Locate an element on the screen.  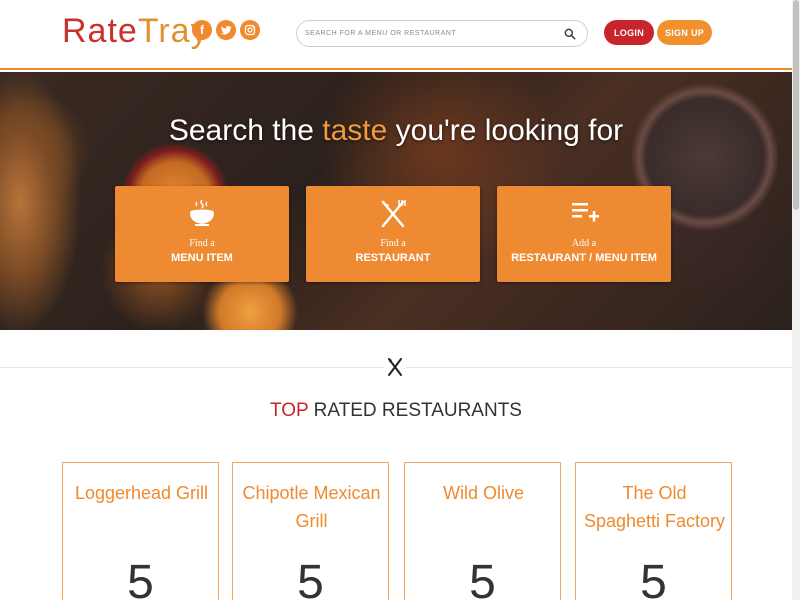
hero-background-dish is located at coordinates (40, 201).